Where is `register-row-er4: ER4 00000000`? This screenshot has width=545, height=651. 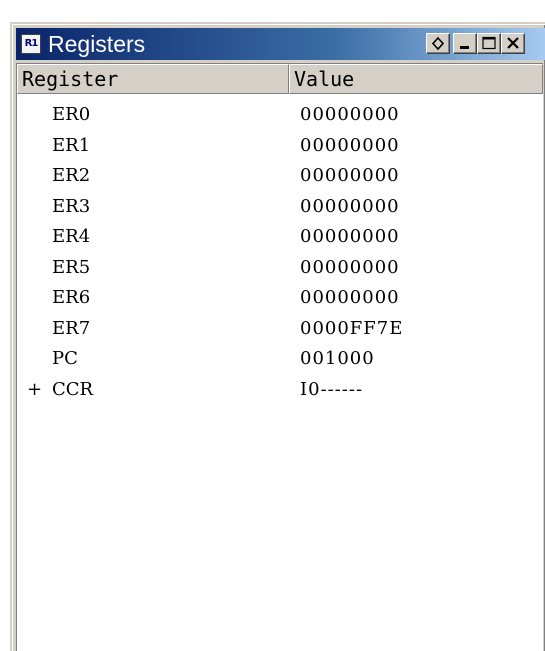 register-row-er4: ER4 00000000 is located at coordinates (280, 237).